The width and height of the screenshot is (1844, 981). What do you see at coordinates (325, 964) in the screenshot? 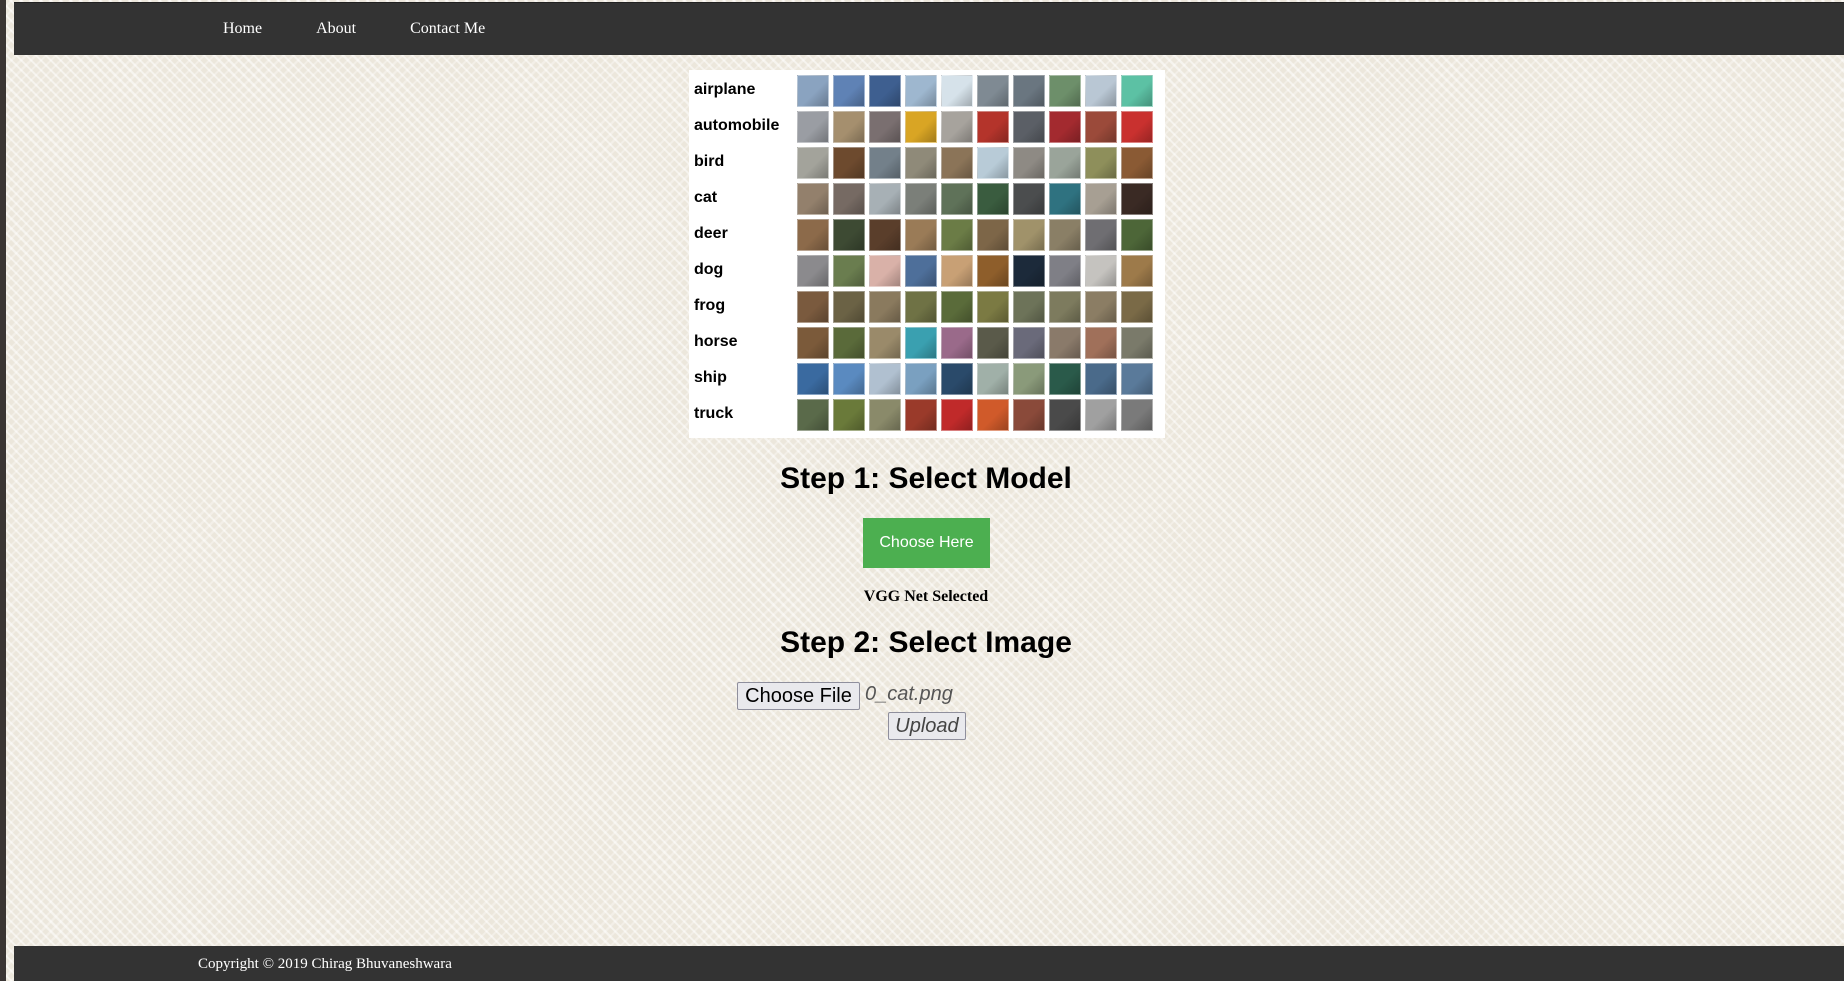
I see `copyright-text: Copyright © 2019 Chirag Bhuvaneshwara` at bounding box center [325, 964].